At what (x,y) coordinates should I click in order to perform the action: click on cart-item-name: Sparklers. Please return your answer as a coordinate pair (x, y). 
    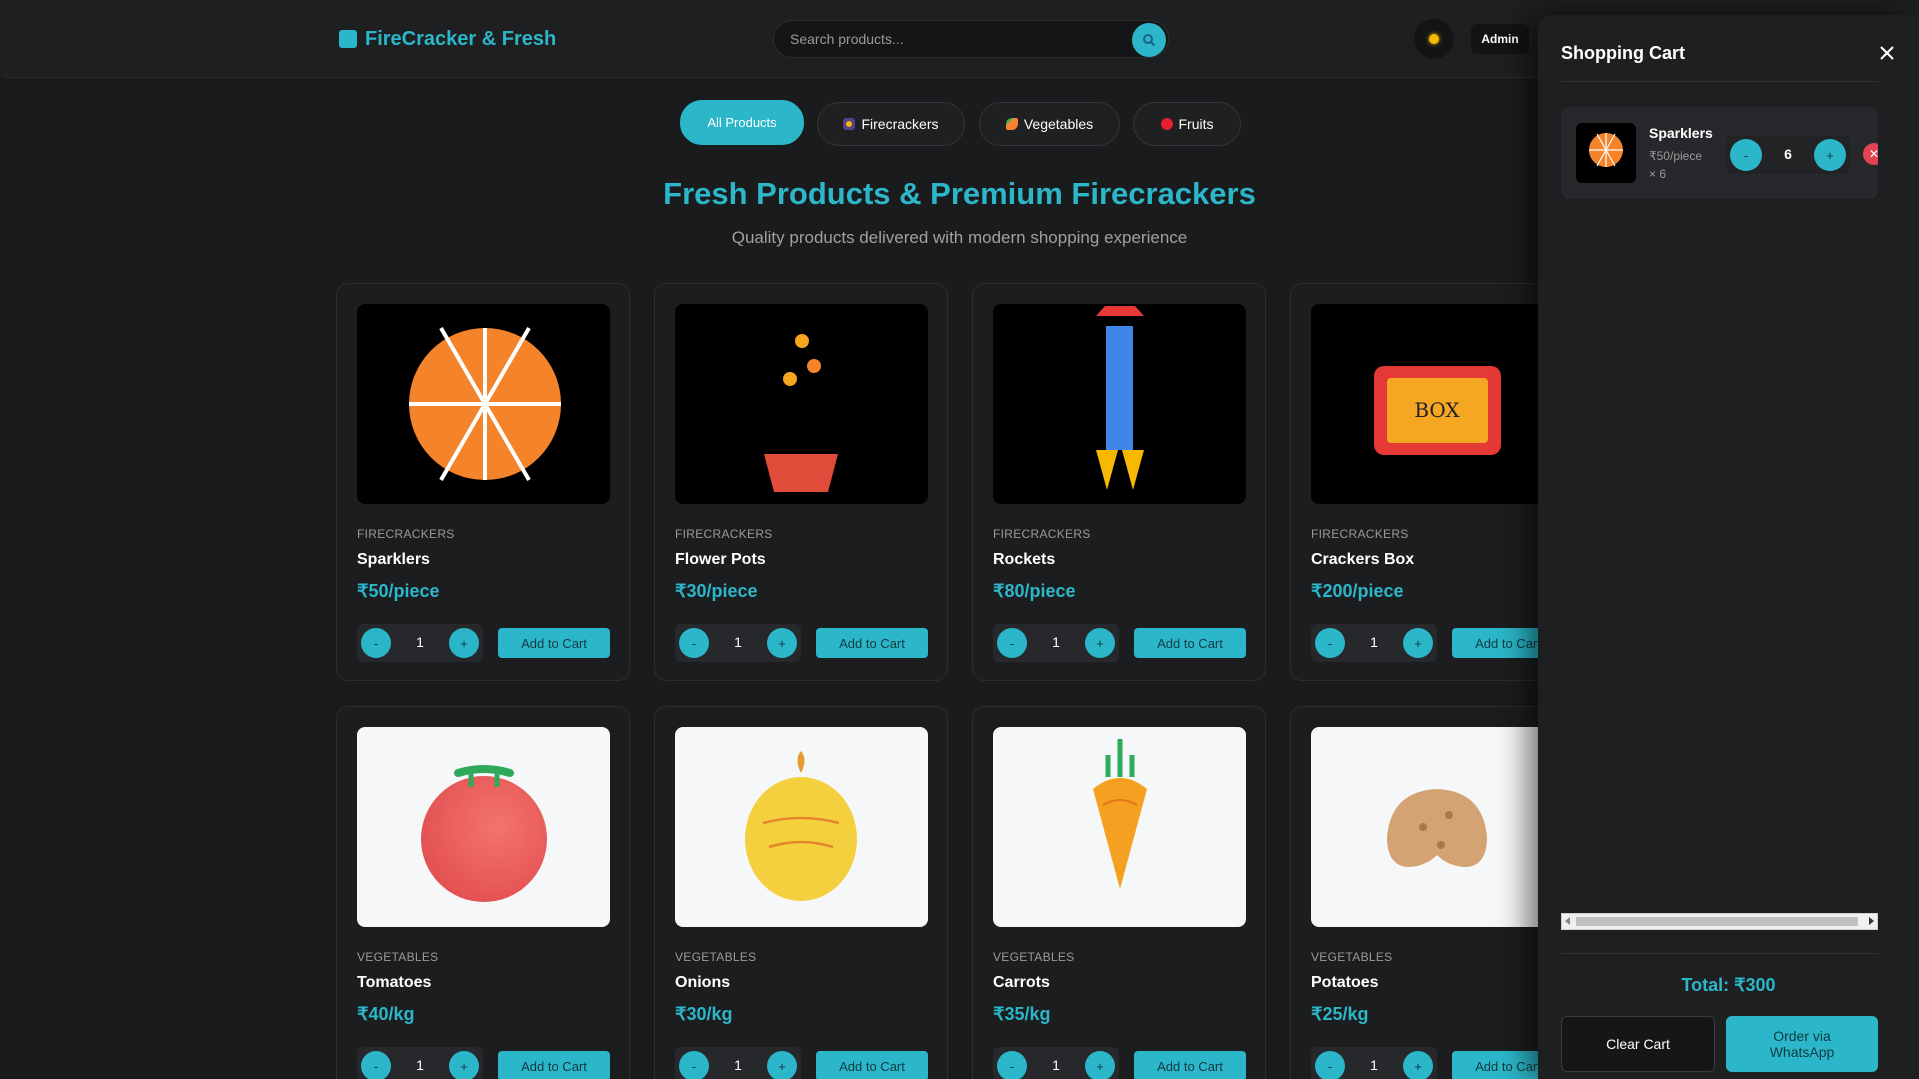
    Looking at the image, I should click on (1681, 133).